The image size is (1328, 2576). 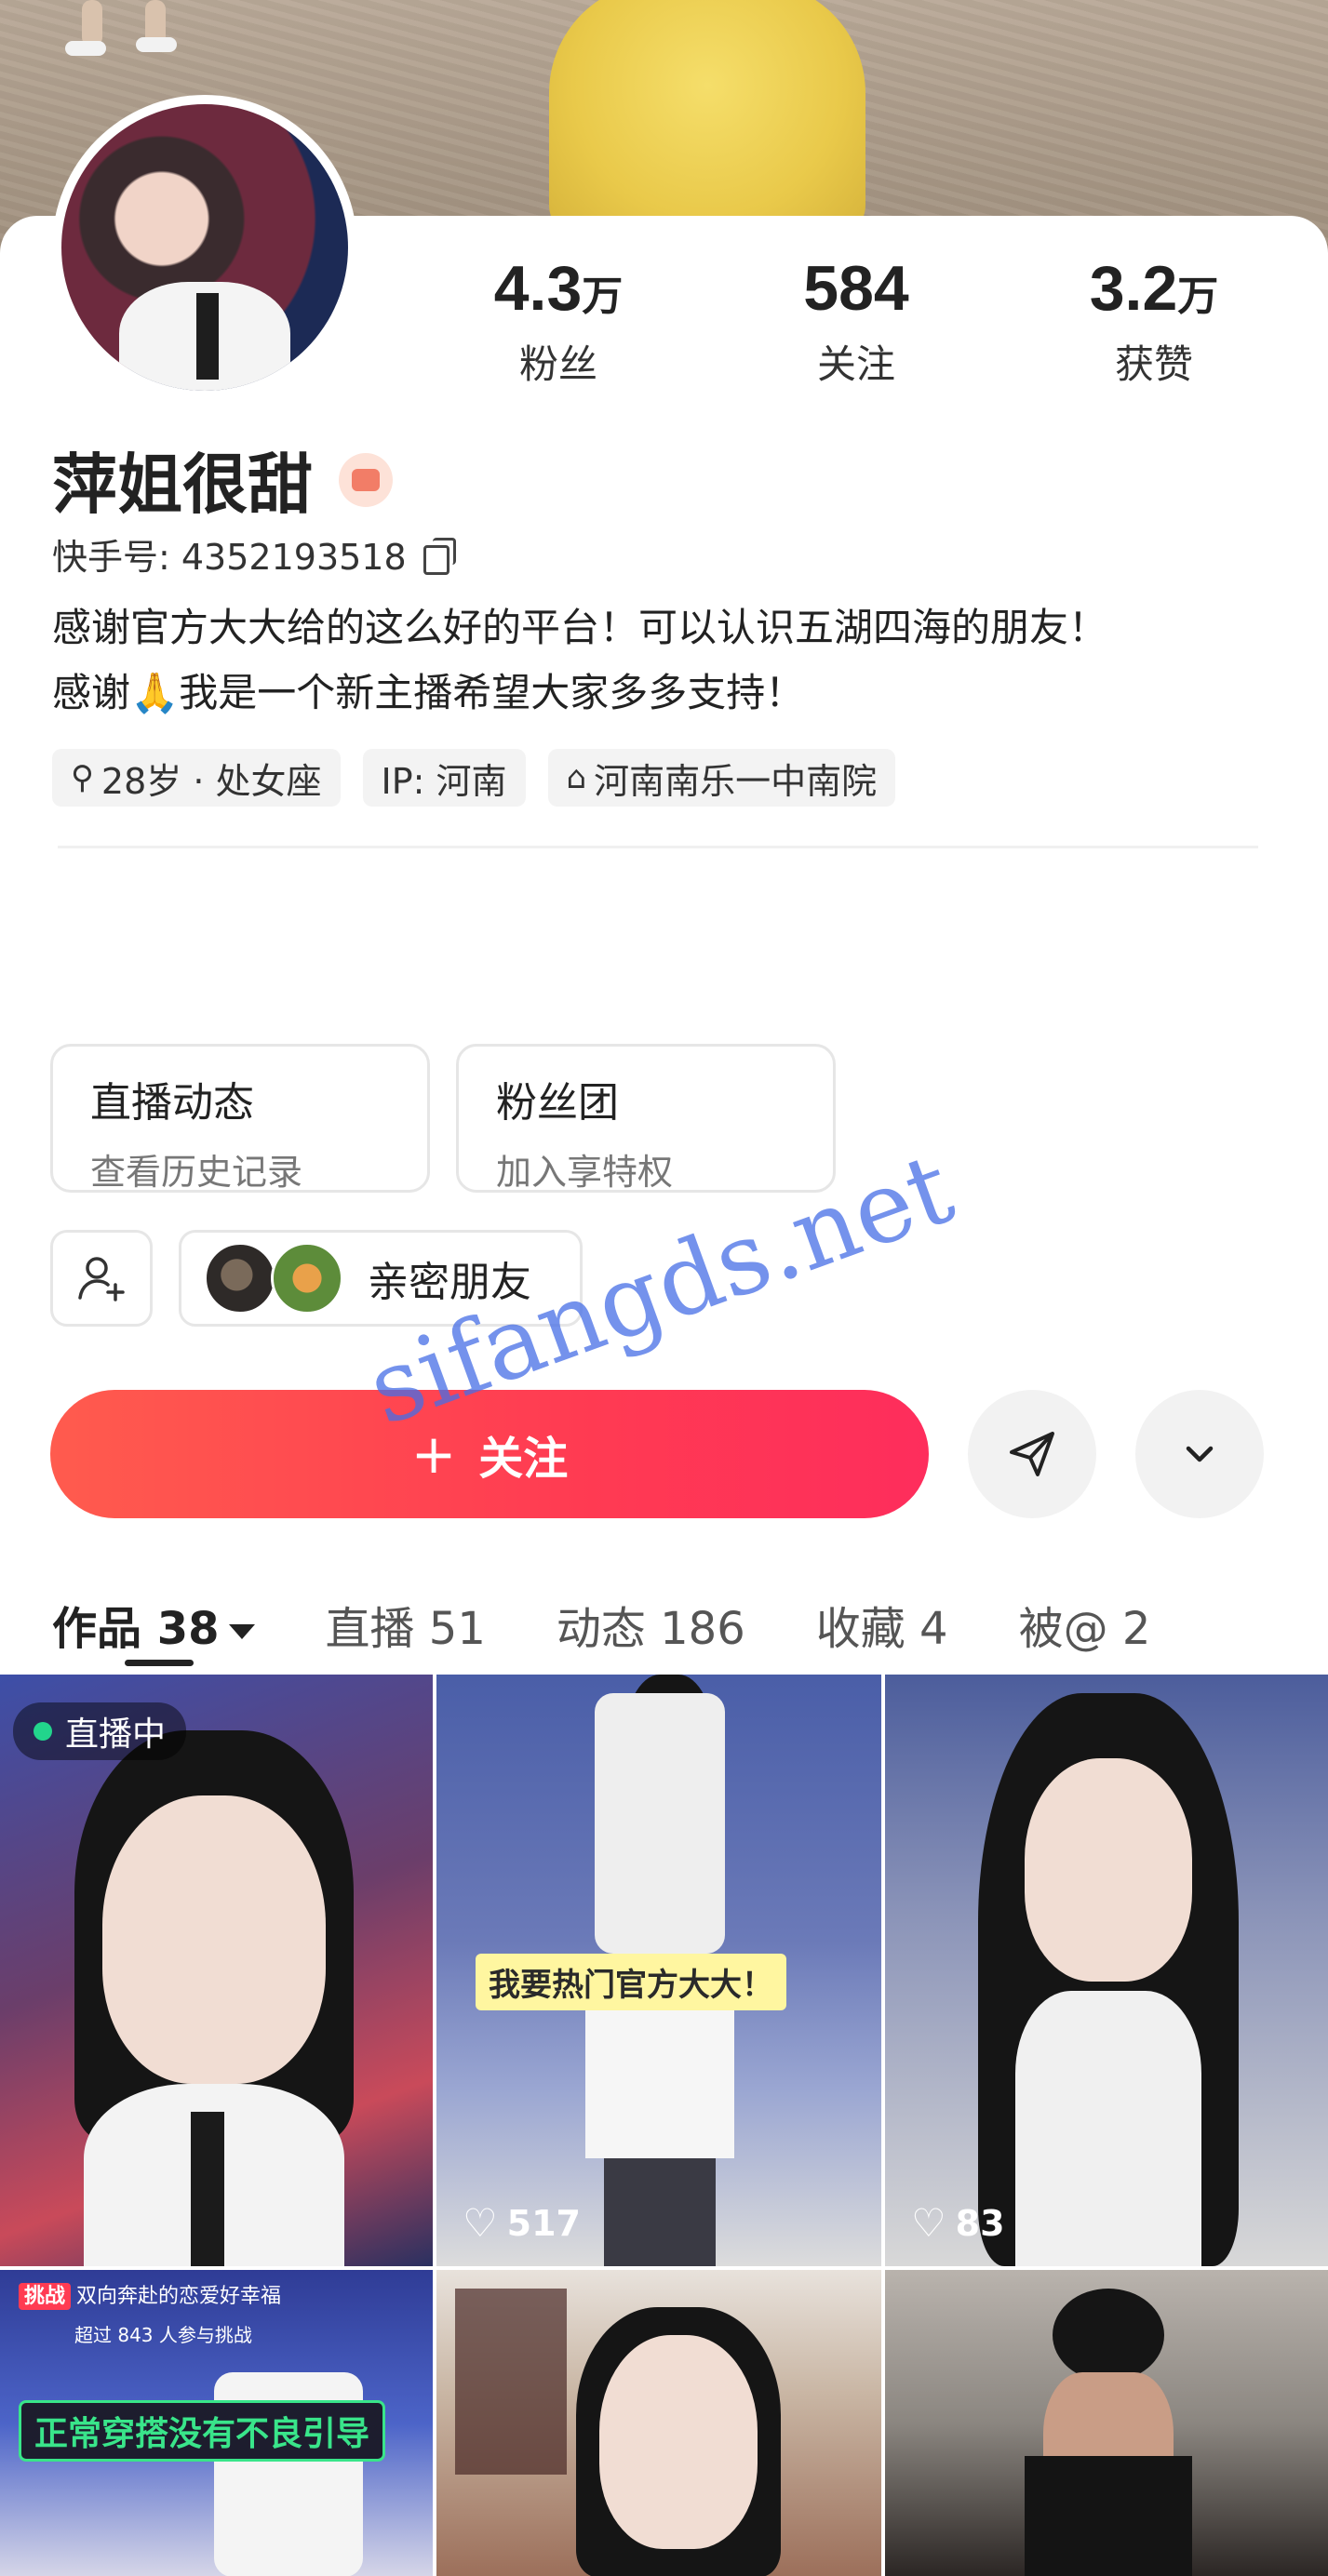 I want to click on video-thumbnail: 挑战 双向奔赴的恋爱好幸福 超过 843 人参与挑战 正常穿搭没有不良引导, so click(x=216, y=2423).